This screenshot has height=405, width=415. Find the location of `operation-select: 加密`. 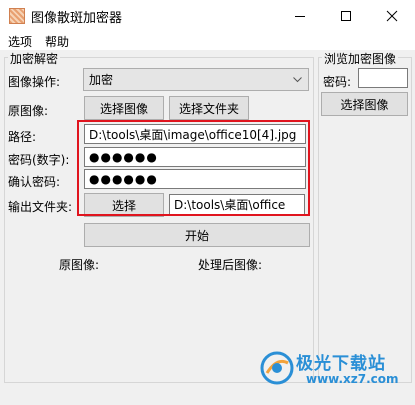

operation-select: 加密 is located at coordinates (196, 79).